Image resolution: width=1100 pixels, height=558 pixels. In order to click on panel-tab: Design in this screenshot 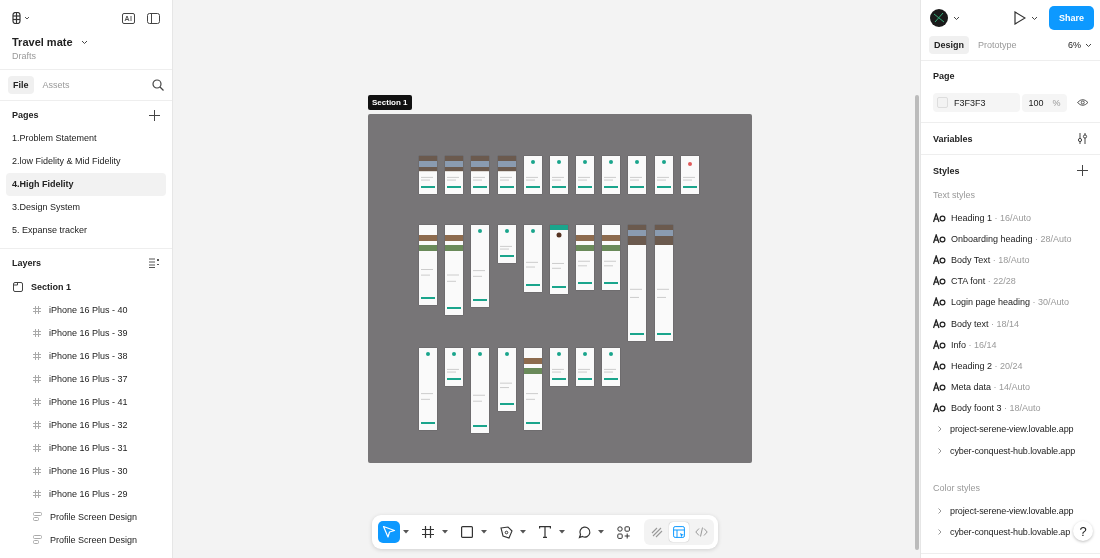, I will do `click(949, 45)`.